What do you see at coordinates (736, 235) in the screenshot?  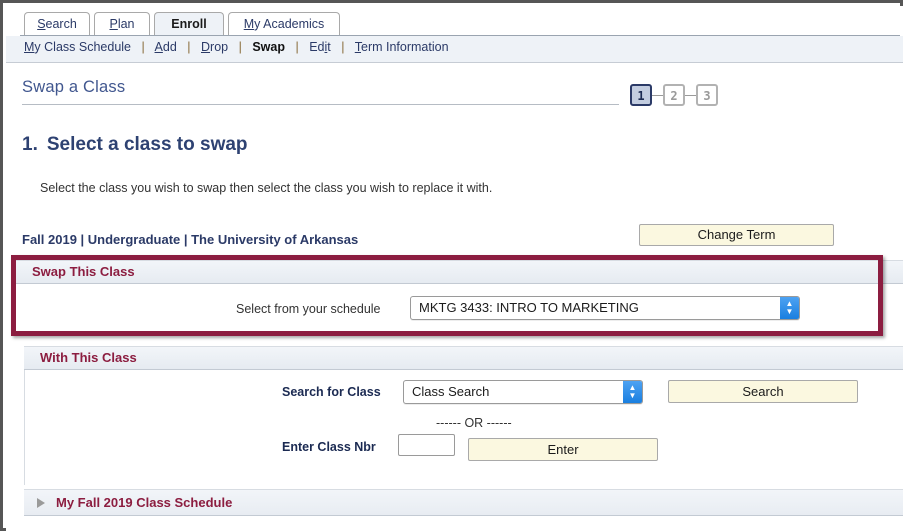 I see `change-term-button: Change Term` at bounding box center [736, 235].